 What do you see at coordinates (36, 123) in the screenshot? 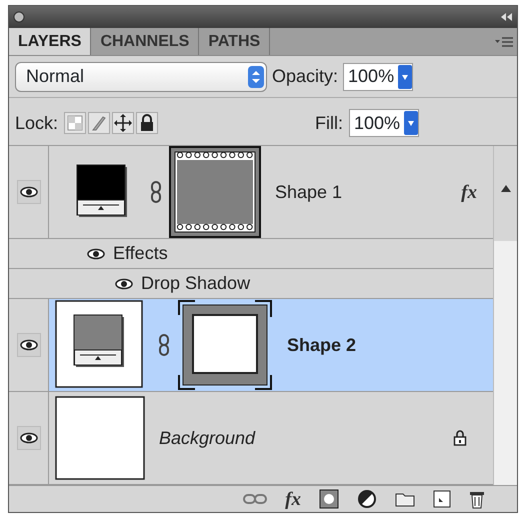
I see `lock-label: Lock:` at bounding box center [36, 123].